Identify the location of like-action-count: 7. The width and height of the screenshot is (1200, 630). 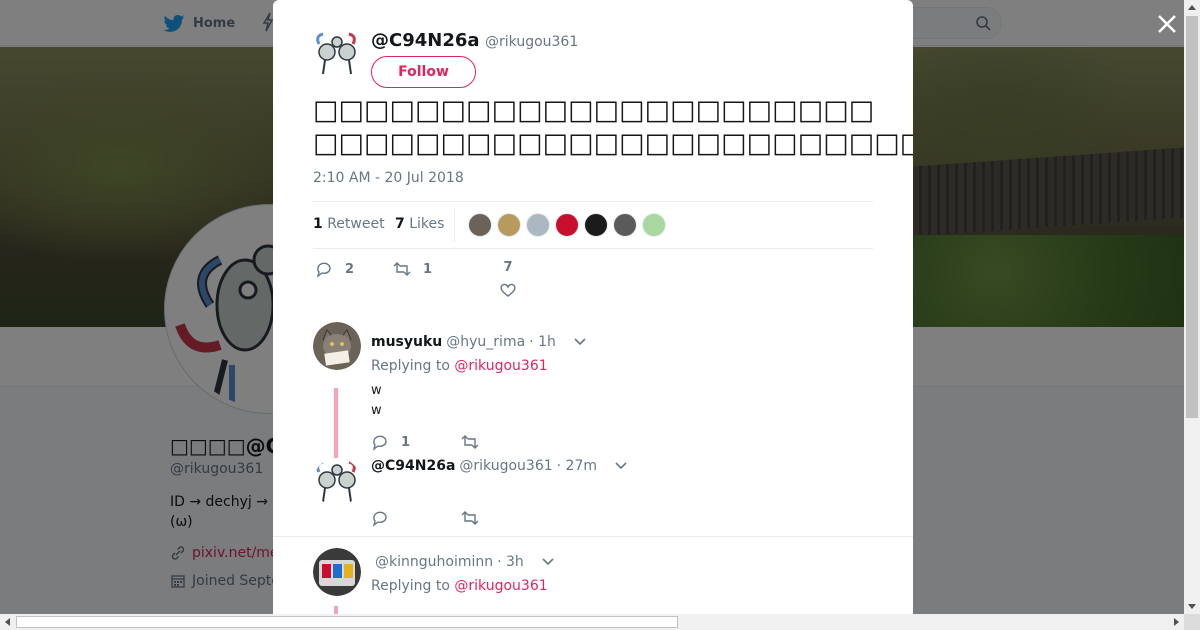
(508, 267).